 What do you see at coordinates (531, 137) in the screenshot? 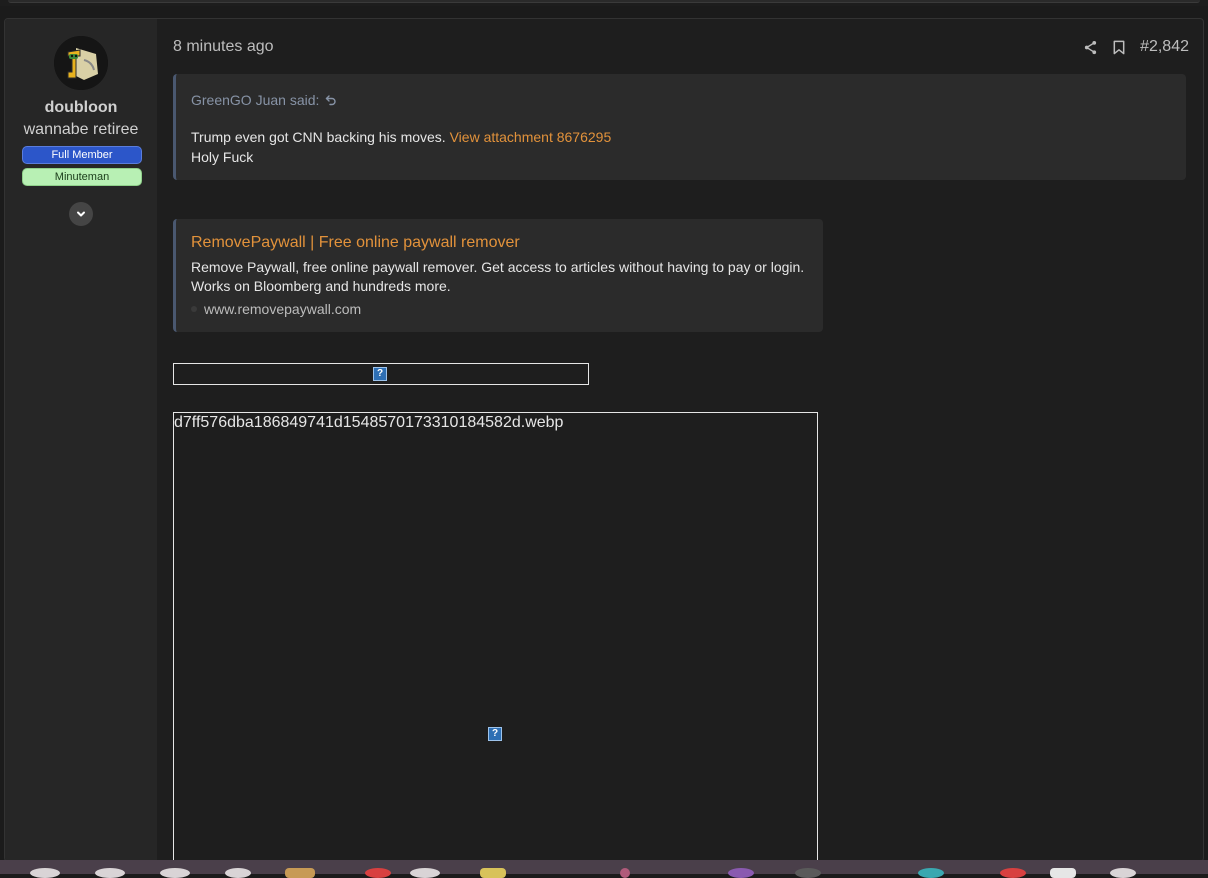
I see `attachment-link: View attachment 8676295` at bounding box center [531, 137].